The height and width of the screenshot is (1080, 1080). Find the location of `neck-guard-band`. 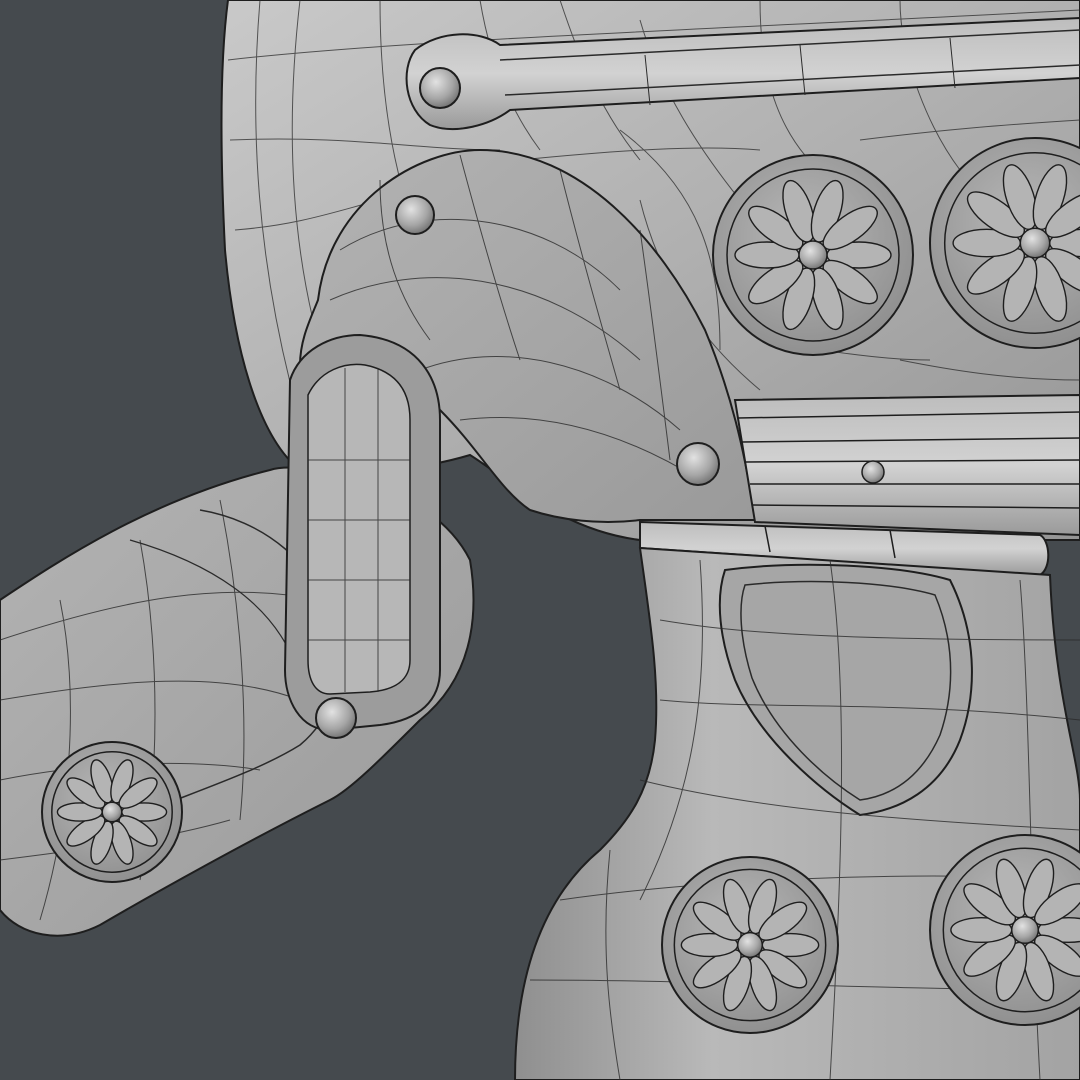

neck-guard-band is located at coordinates (906, 465).